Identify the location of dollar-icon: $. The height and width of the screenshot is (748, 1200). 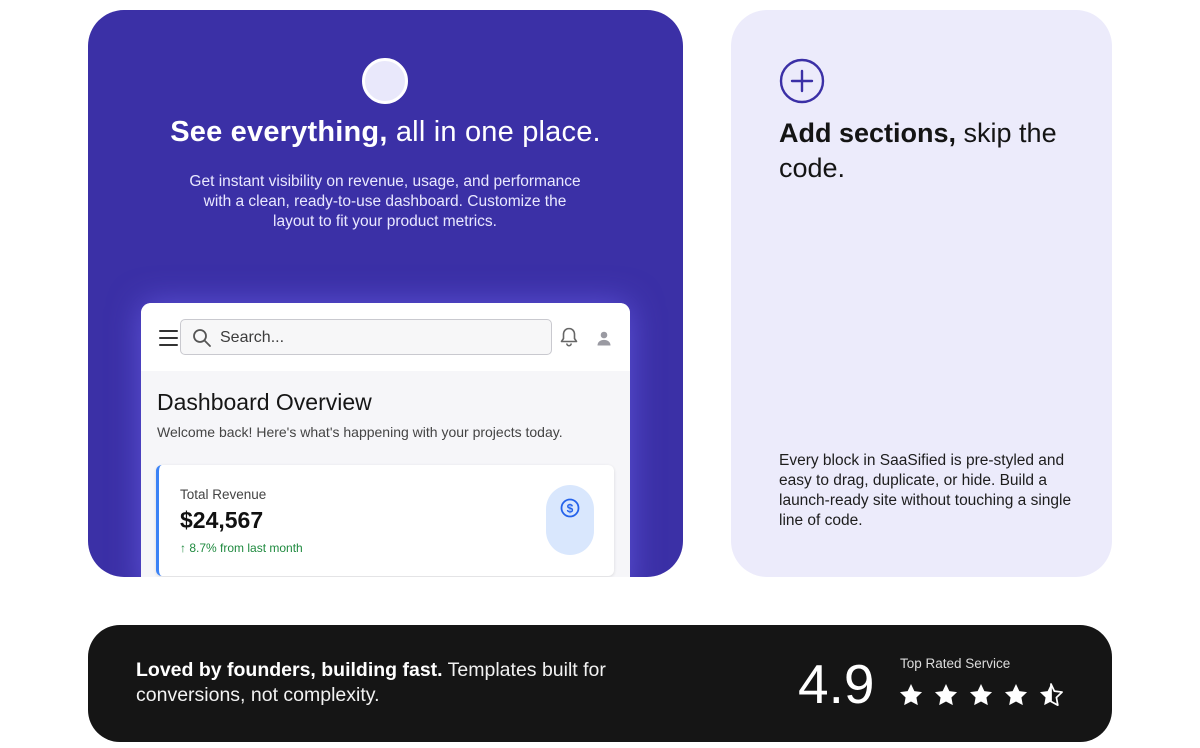
(570, 508).